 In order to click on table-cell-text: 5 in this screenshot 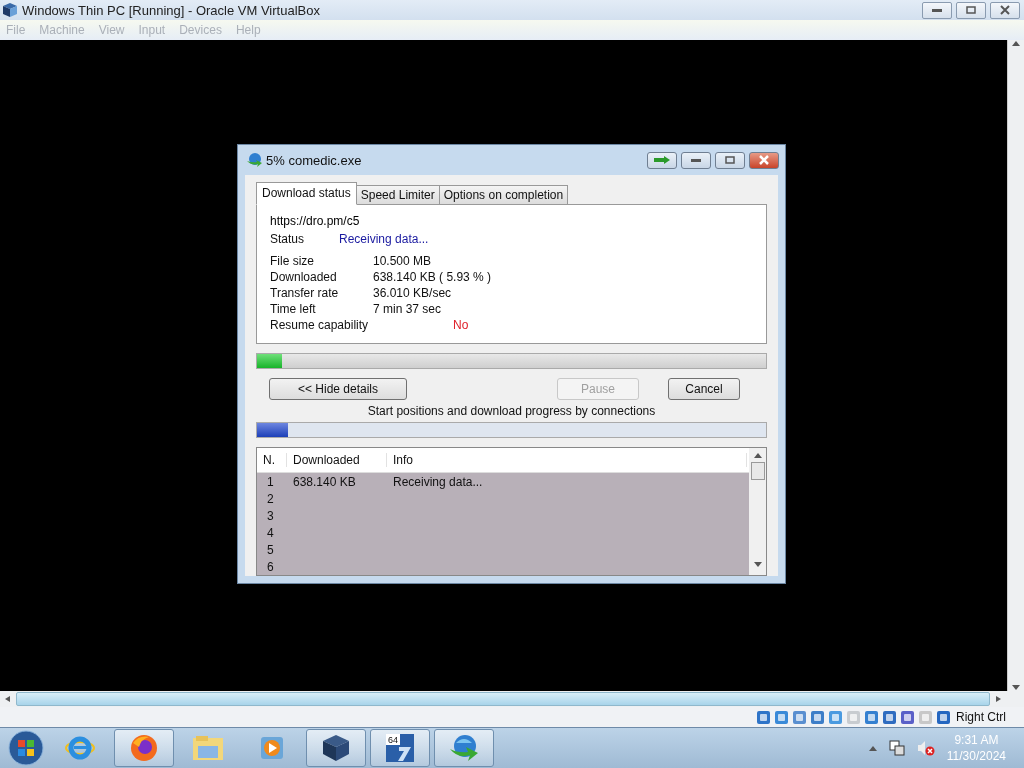, I will do `click(270, 549)`.